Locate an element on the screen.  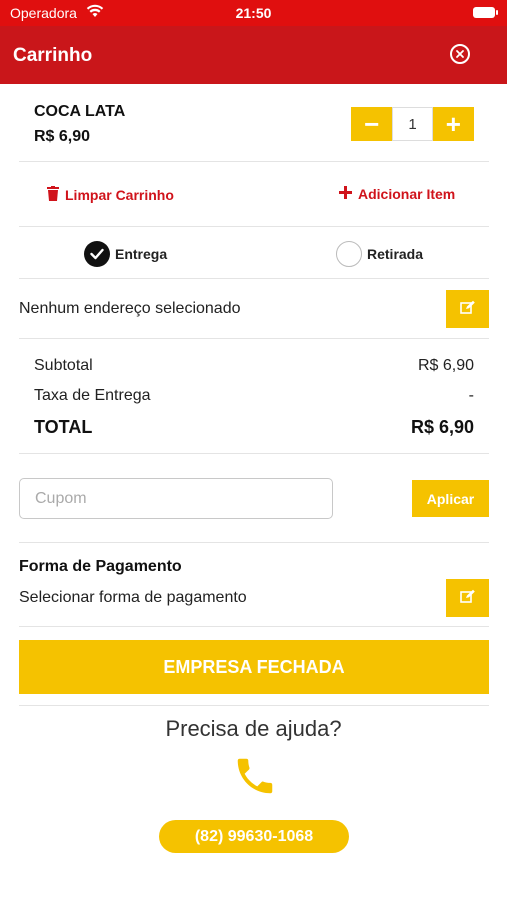
help-title: Precisa de ajuda? is located at coordinates (253, 728).